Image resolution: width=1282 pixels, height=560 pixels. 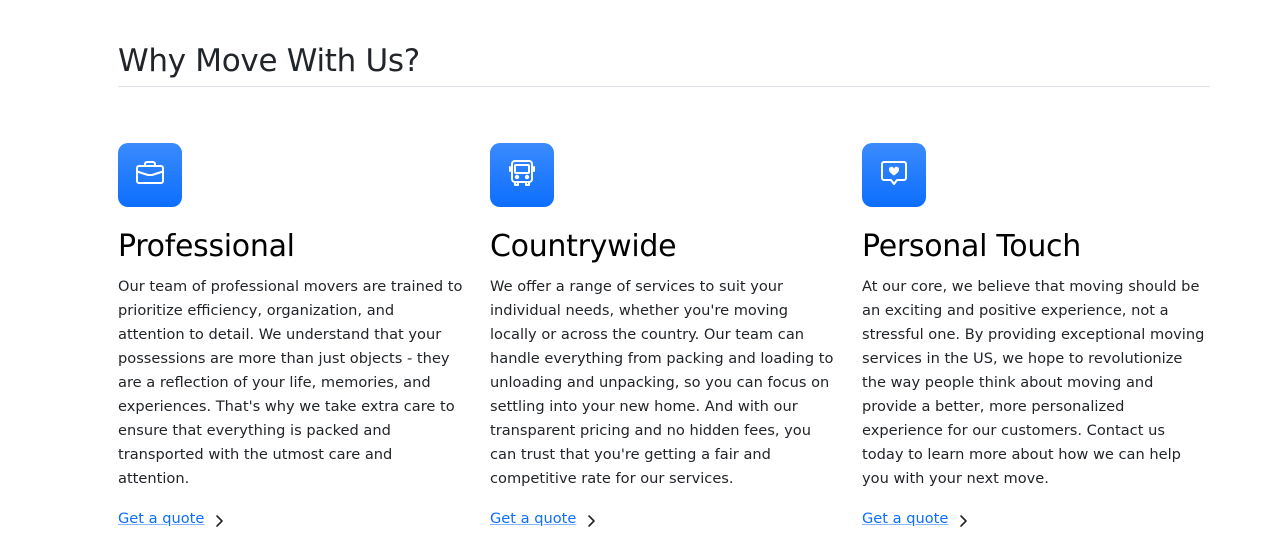 I want to click on bus-icon, so click(x=522, y=175).